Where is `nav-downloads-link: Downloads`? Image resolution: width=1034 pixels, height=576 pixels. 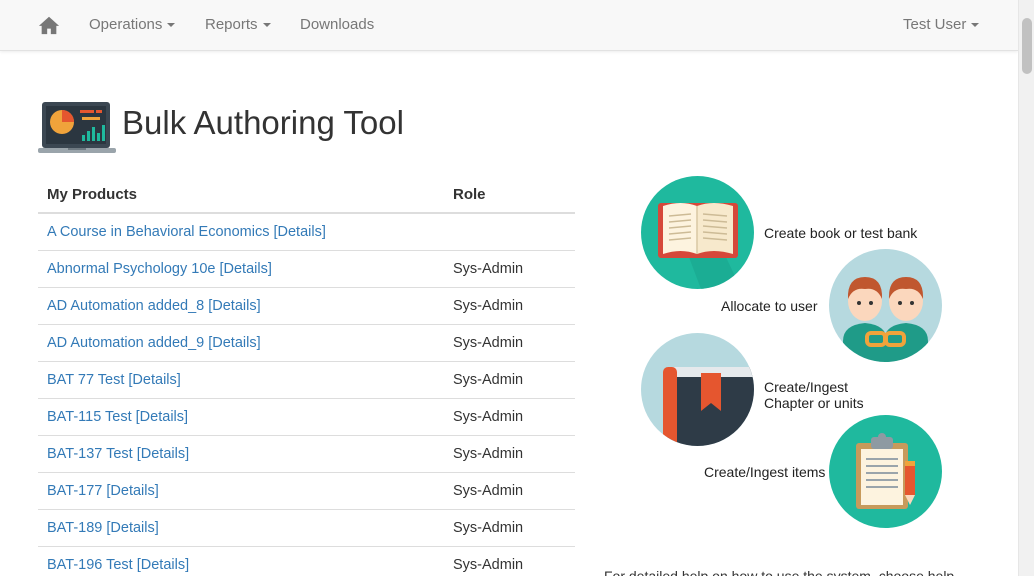 nav-downloads-link: Downloads is located at coordinates (337, 25).